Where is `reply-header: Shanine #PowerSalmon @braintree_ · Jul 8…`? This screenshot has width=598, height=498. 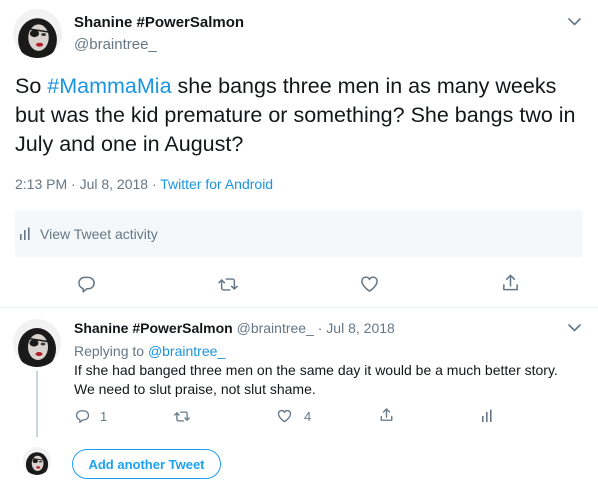
reply-header: Shanine #PowerSalmon @braintree_ · Jul 8… is located at coordinates (234, 328).